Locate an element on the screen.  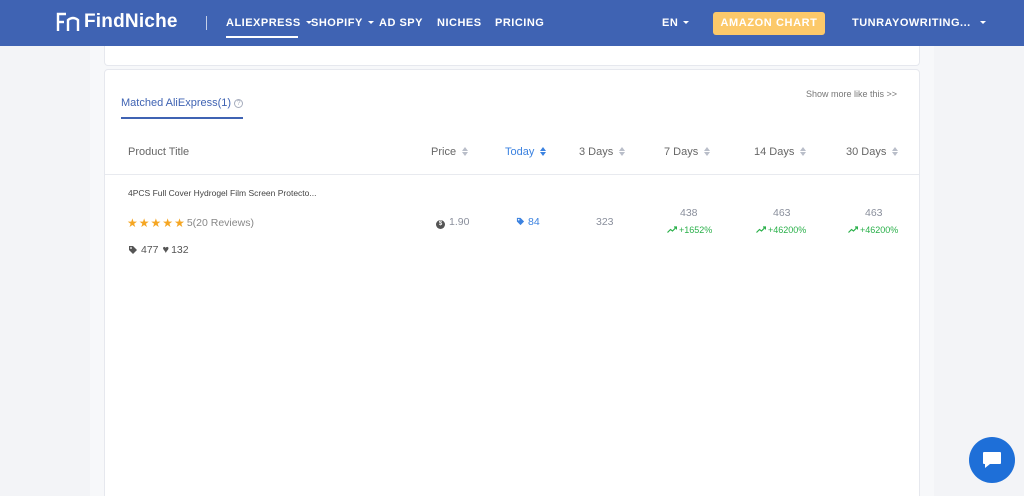
column-header-price: Price is located at coordinates (450, 152).